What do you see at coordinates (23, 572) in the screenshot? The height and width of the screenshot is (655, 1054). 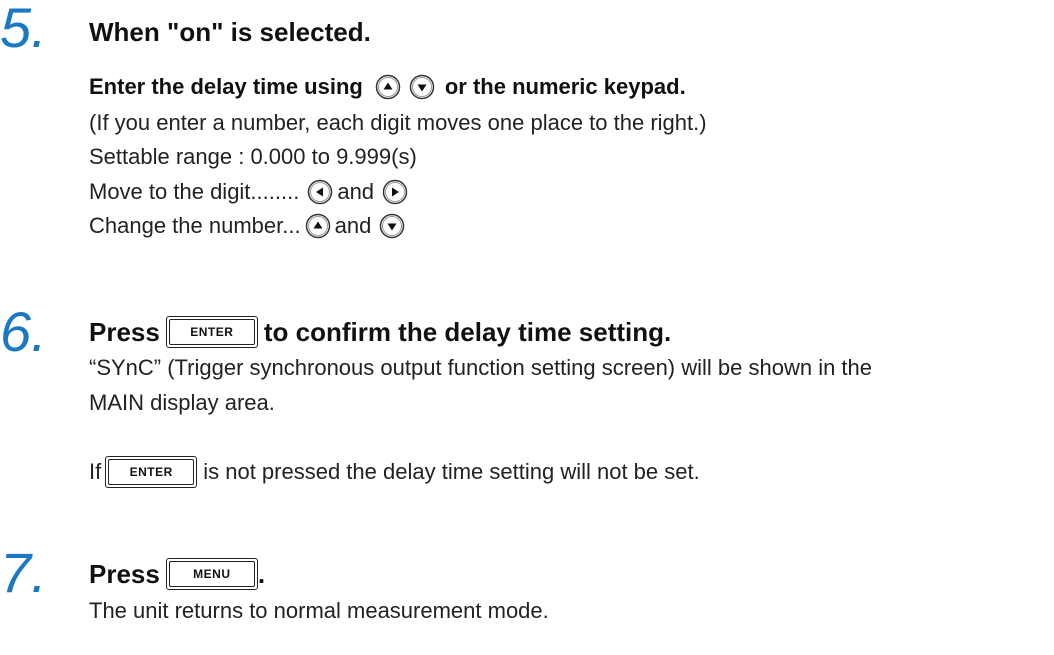 I see `step-7-number: 7.` at bounding box center [23, 572].